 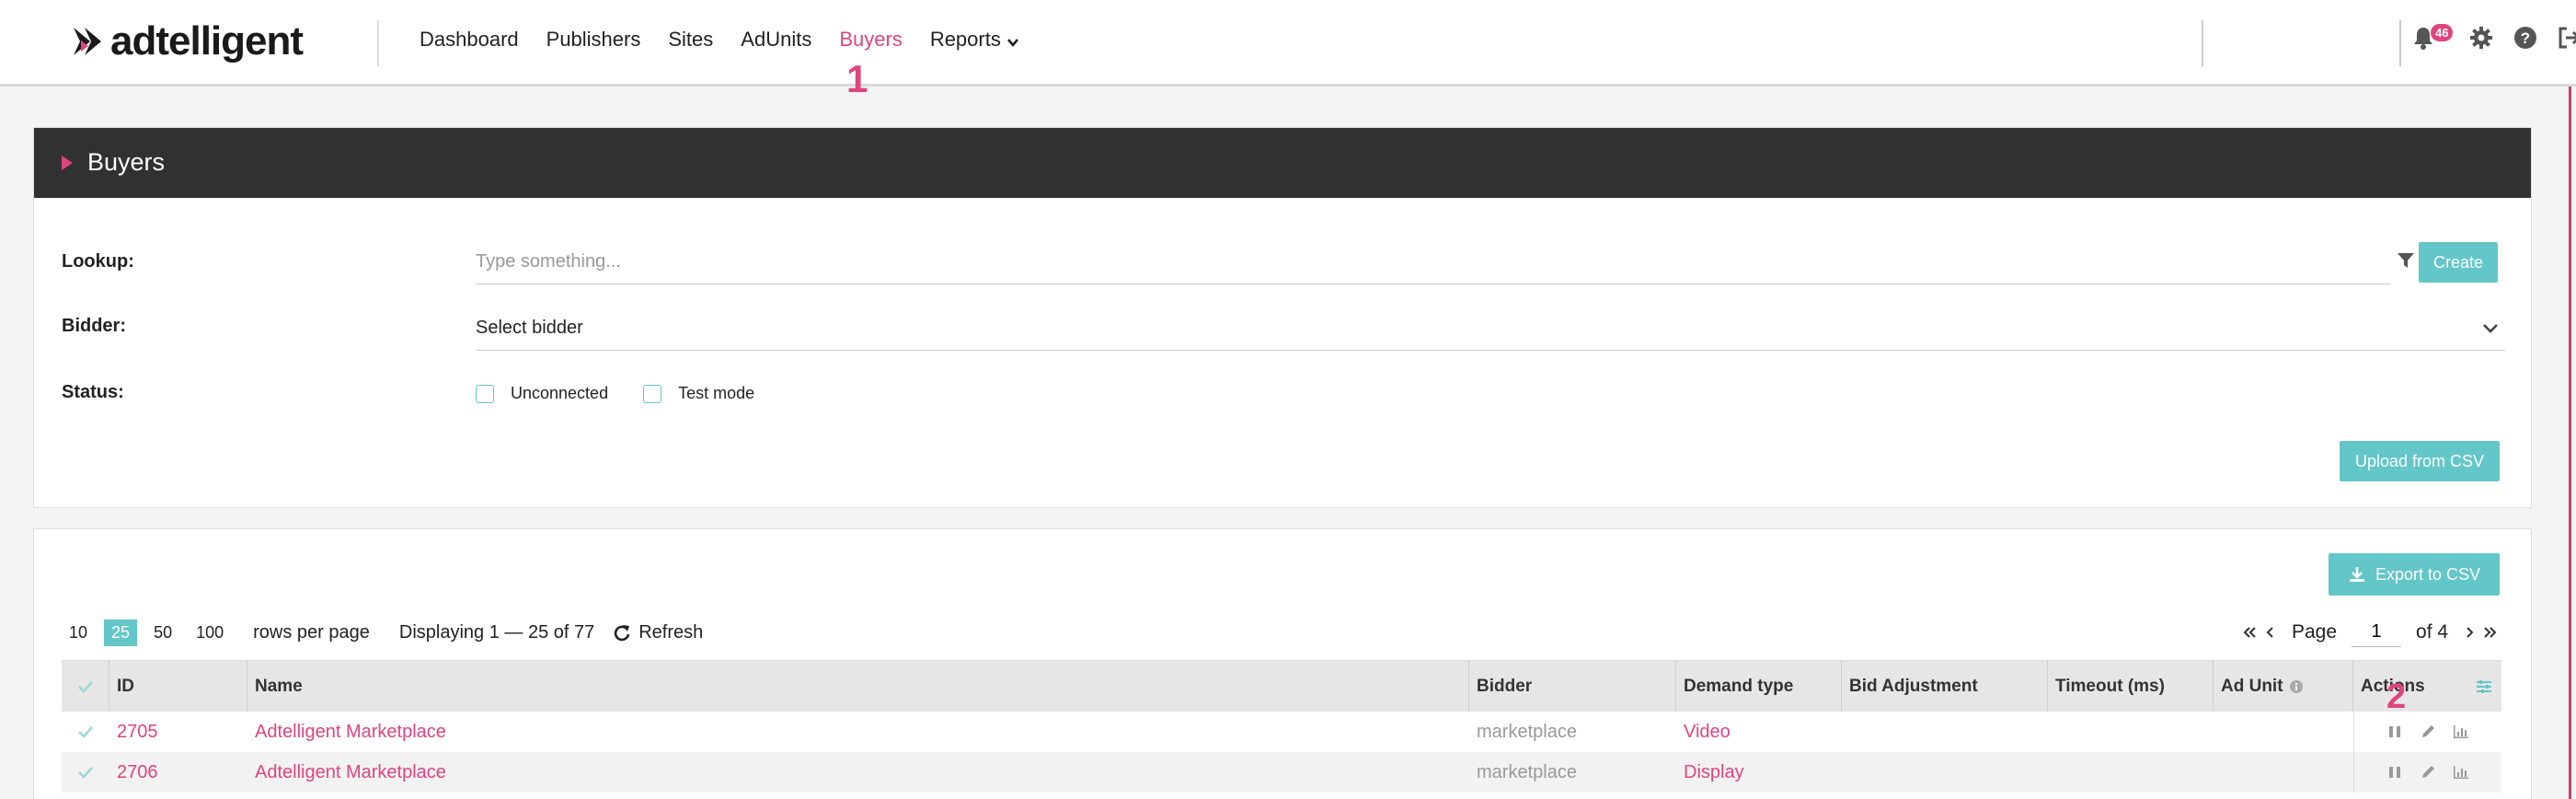 I want to click on page-size-25: 25, so click(x=121, y=633).